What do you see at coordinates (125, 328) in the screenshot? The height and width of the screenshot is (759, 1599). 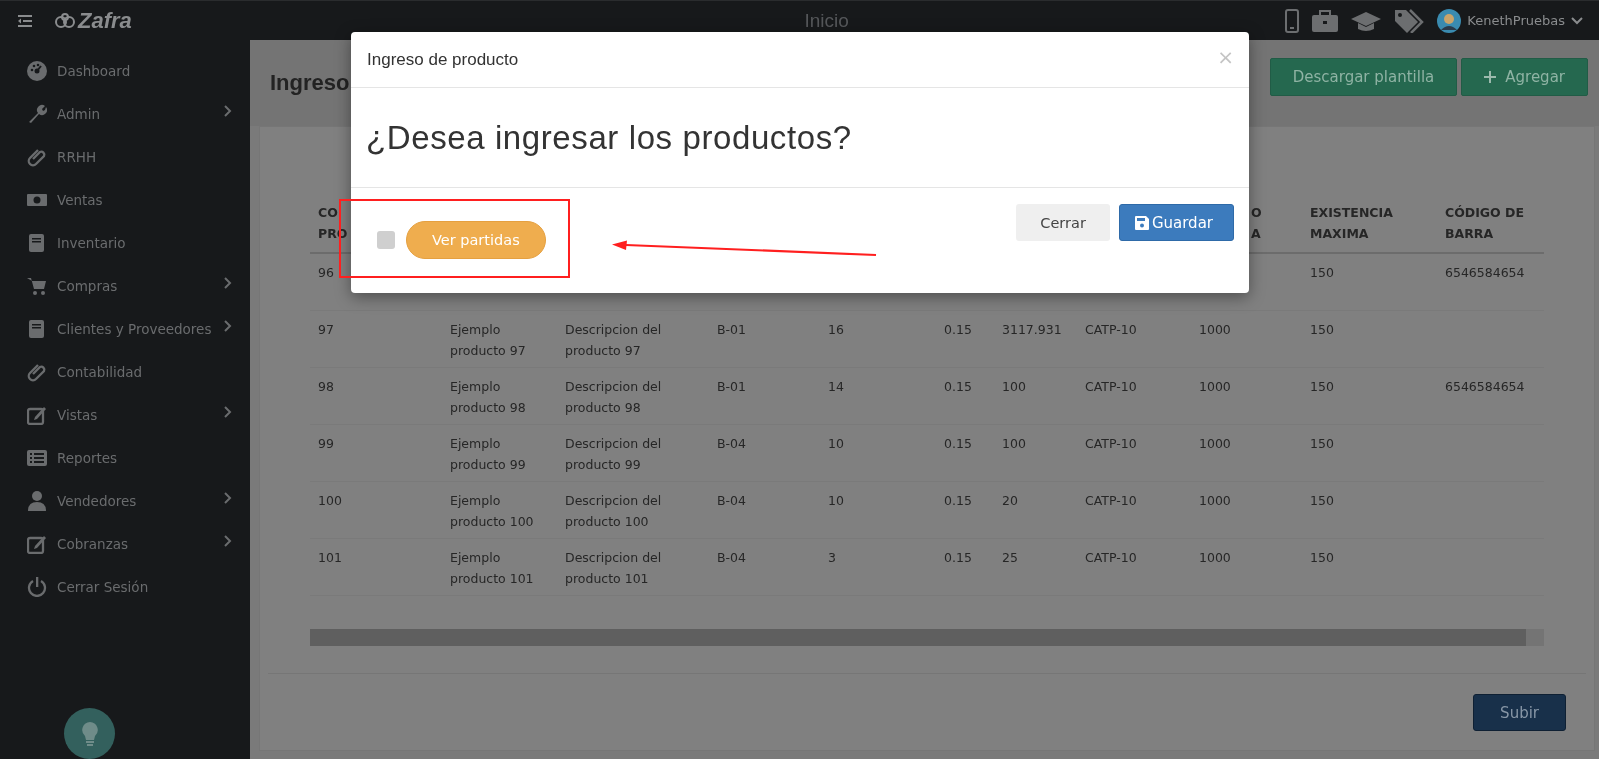 I see `sidebar-item: Clientes y Proveedores` at bounding box center [125, 328].